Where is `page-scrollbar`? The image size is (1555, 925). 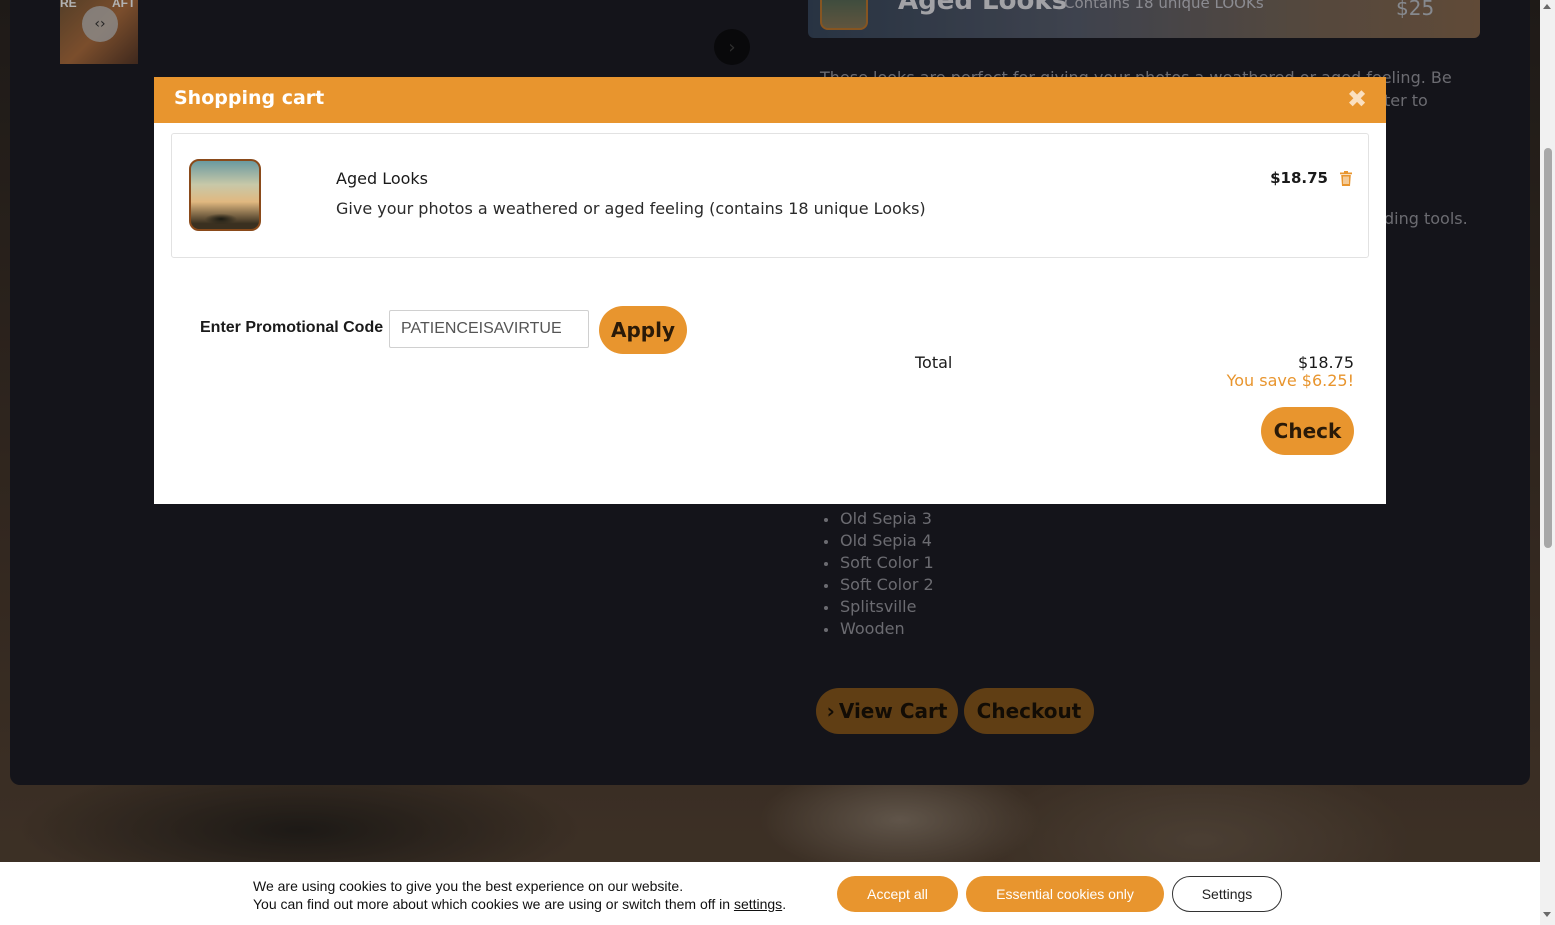
page-scrollbar is located at coordinates (1547, 462).